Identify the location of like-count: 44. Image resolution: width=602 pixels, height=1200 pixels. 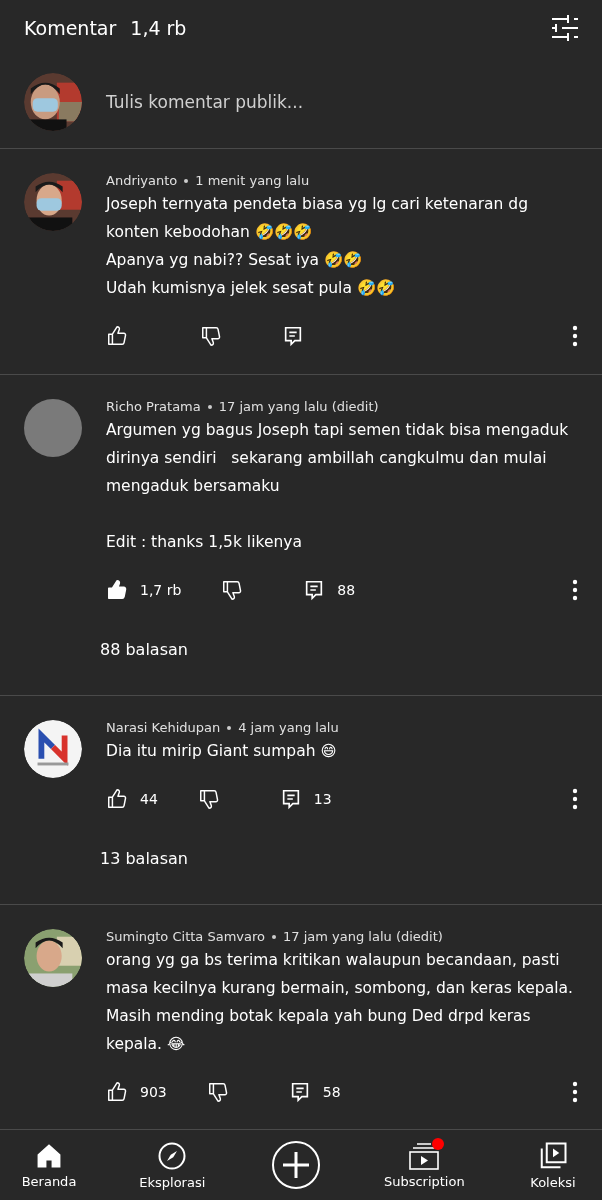
(149, 799).